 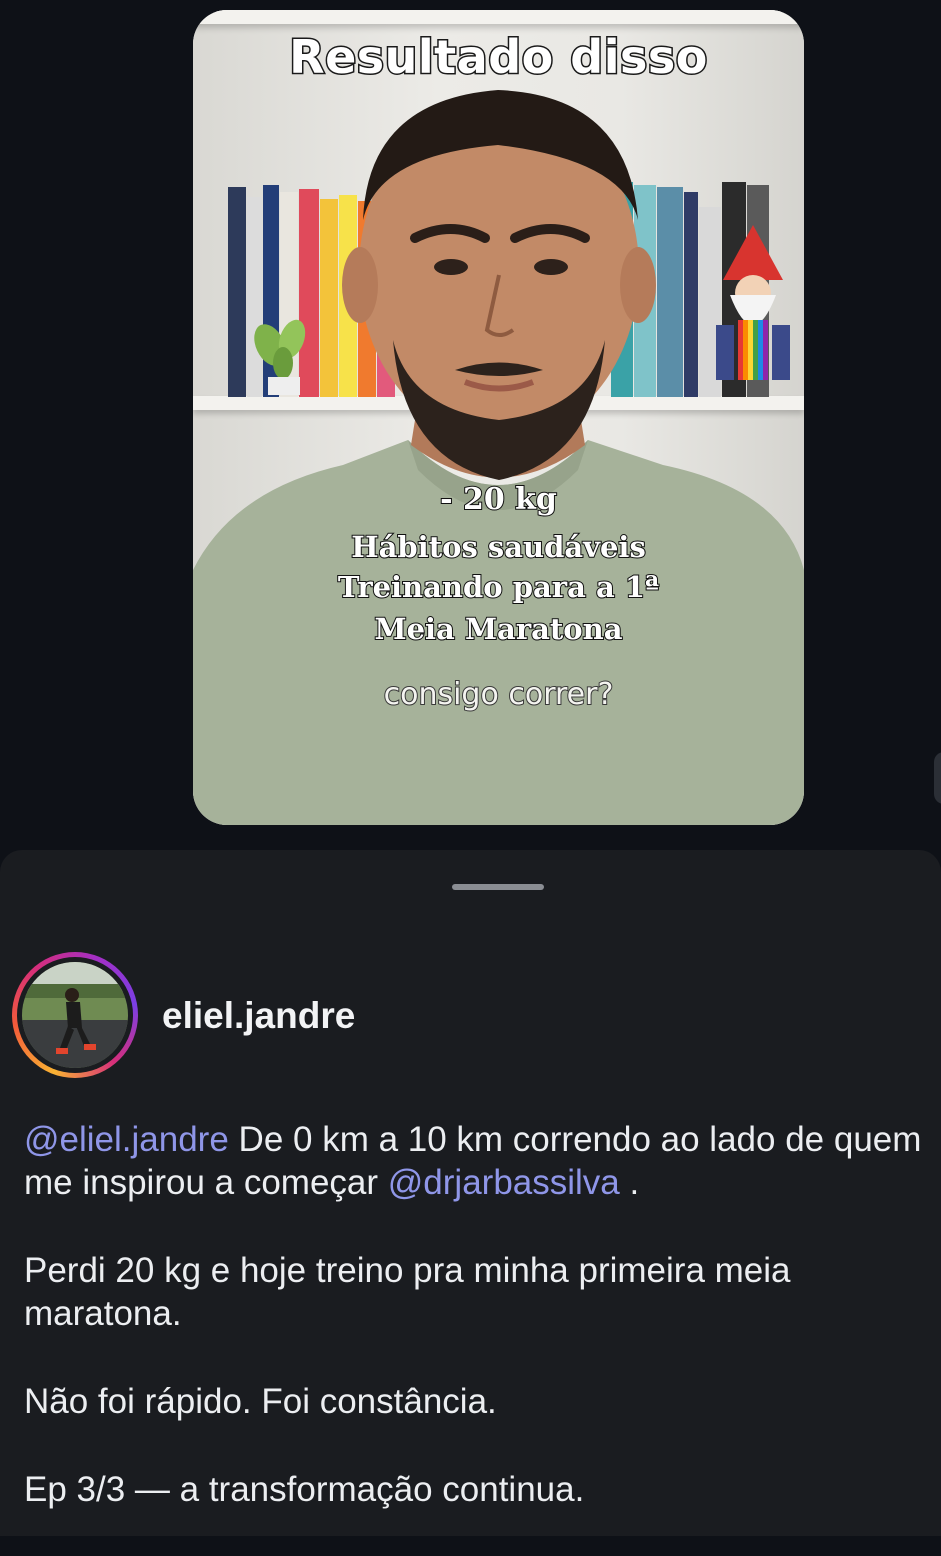 What do you see at coordinates (937, 778) in the screenshot?
I see `side-scroll-handle` at bounding box center [937, 778].